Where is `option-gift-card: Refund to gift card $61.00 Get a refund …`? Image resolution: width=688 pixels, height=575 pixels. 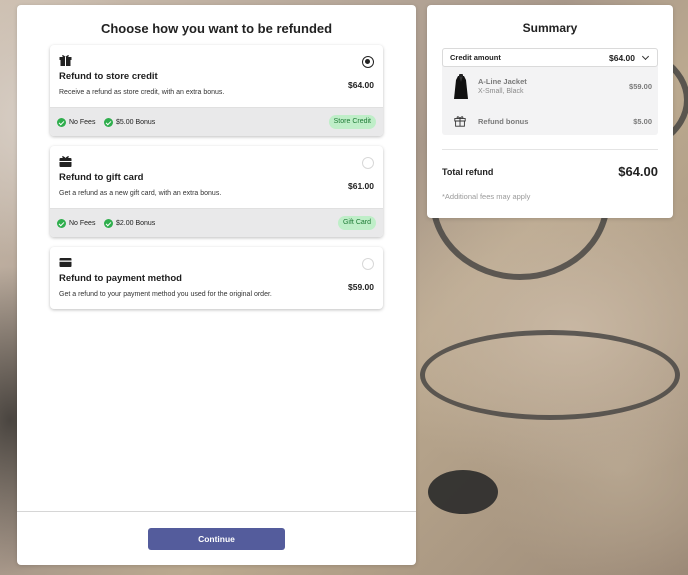 option-gift-card: Refund to gift card $61.00 Get a refund … is located at coordinates (216, 191).